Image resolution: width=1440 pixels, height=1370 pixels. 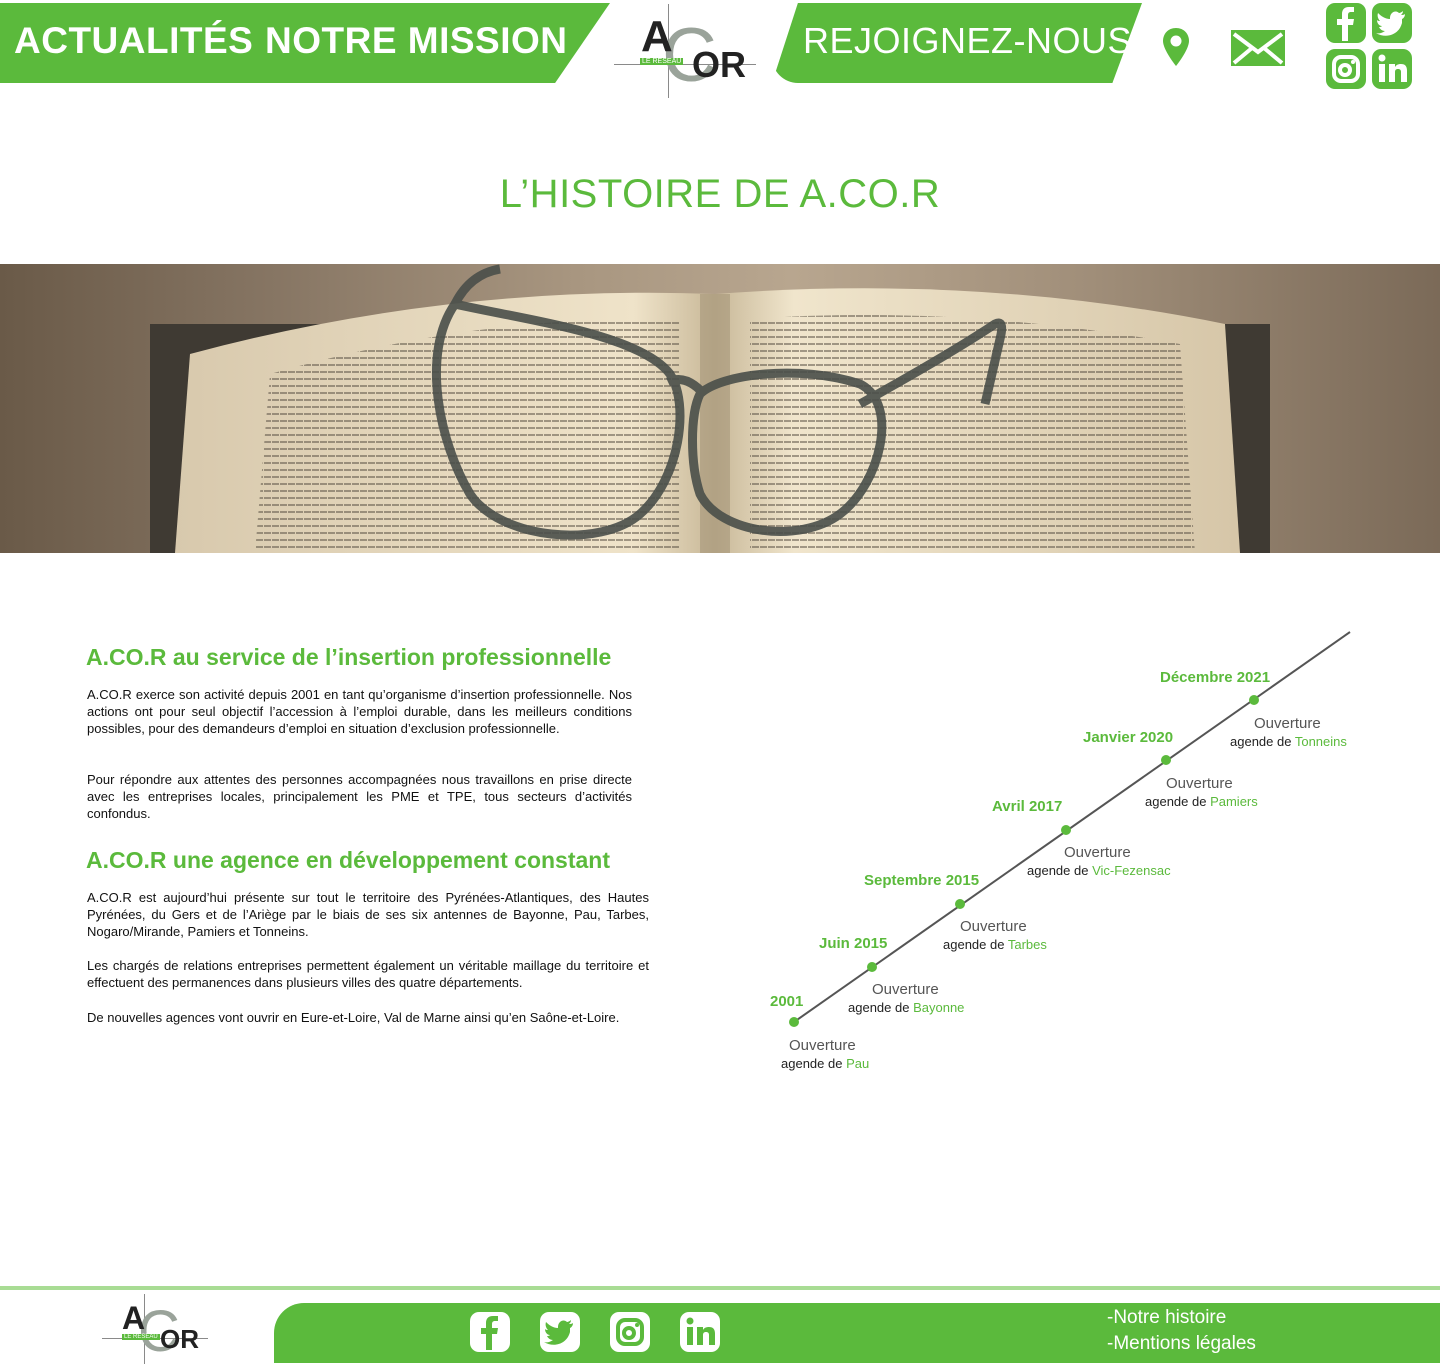 What do you see at coordinates (906, 1007) in the screenshot?
I see `timeline-agency: agende de Bayonne` at bounding box center [906, 1007].